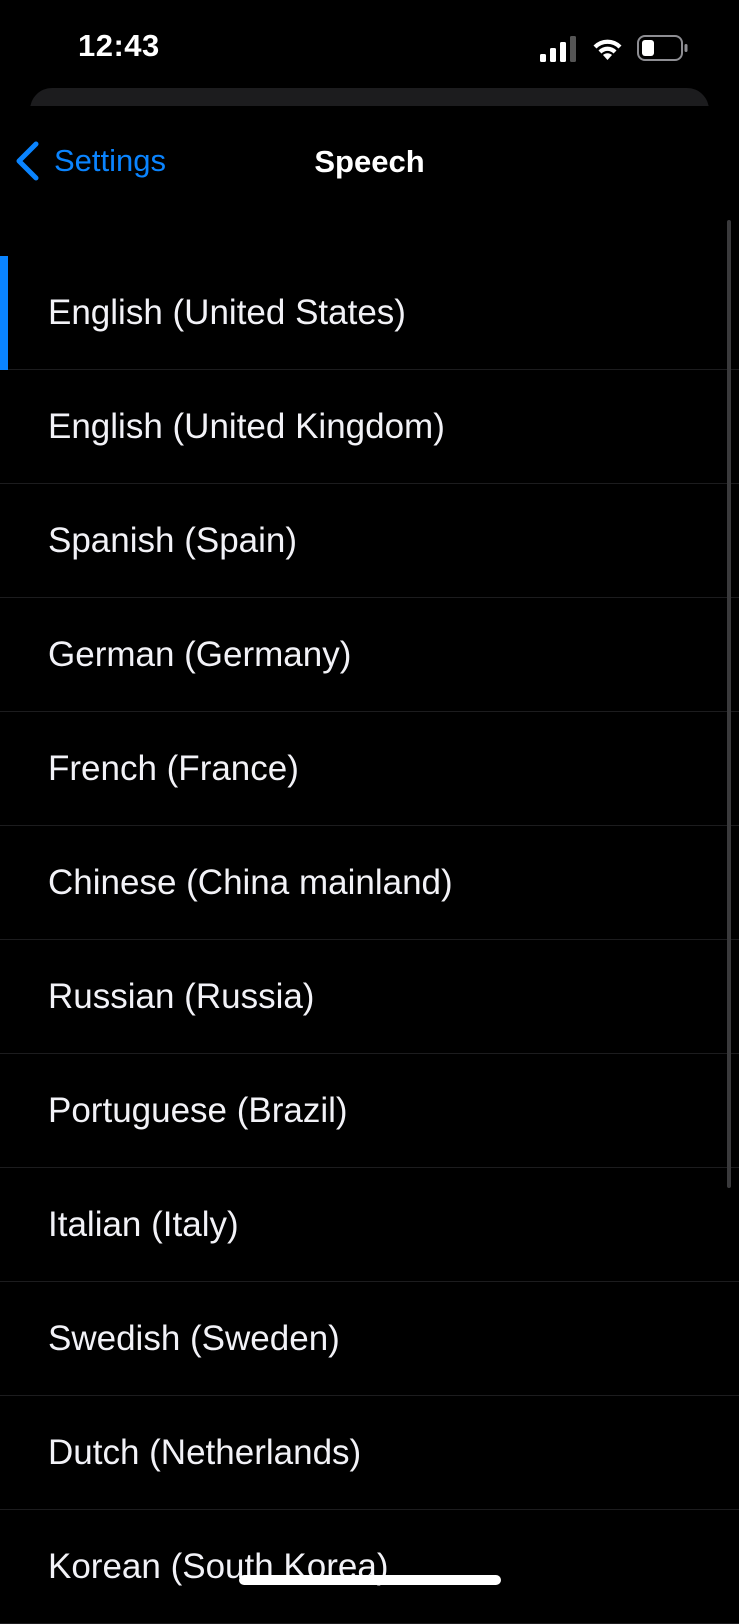  Describe the element at coordinates (729, 704) in the screenshot. I see `scrollbar` at that location.